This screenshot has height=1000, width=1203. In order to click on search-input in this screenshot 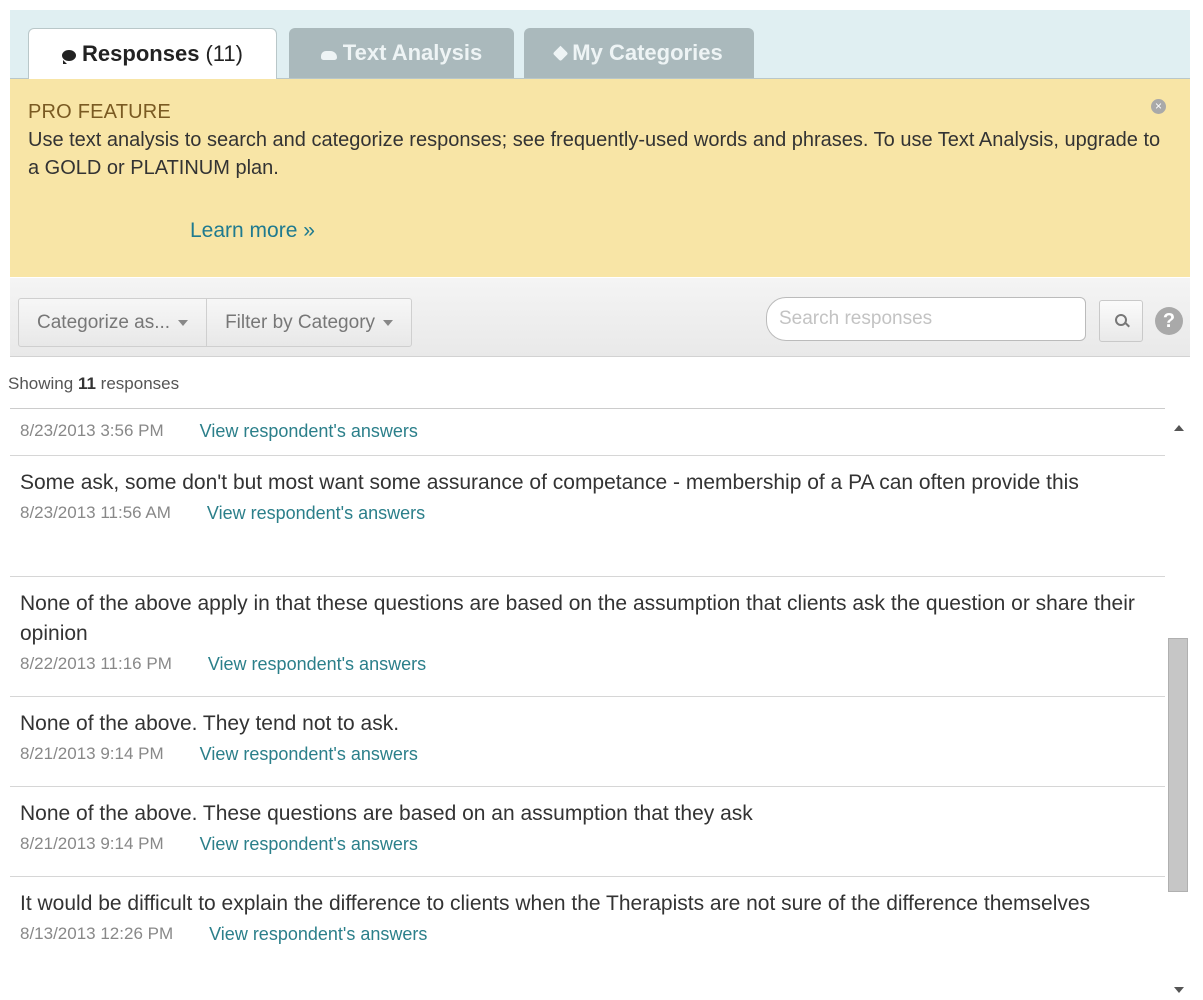, I will do `click(926, 319)`.